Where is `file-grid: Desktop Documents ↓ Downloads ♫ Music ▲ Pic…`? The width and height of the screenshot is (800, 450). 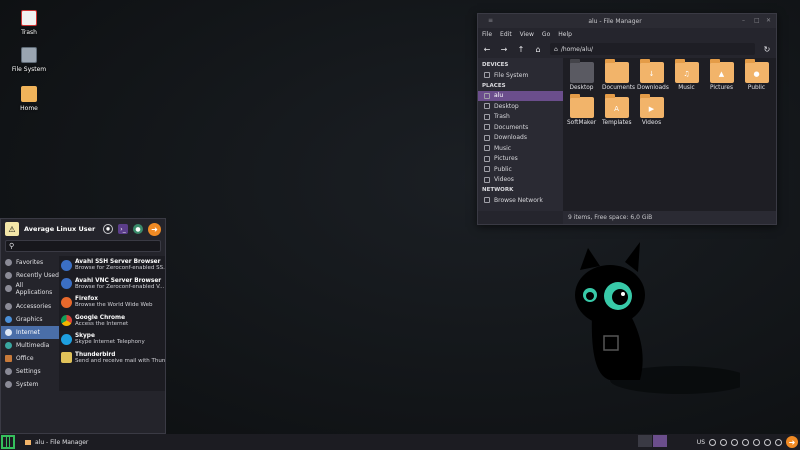
file-grid: Desktop Documents ↓ Downloads ♫ Music ▲ Pic… is located at coordinates (669, 134).